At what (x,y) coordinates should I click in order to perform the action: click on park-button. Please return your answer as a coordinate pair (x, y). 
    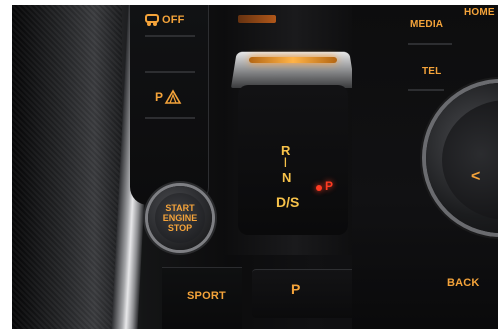
    Looking at the image, I should click on (310, 293).